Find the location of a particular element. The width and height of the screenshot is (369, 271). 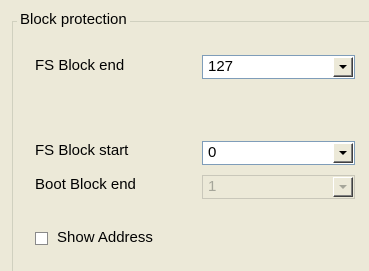

fs-block-start-dropdown-button is located at coordinates (343, 153).